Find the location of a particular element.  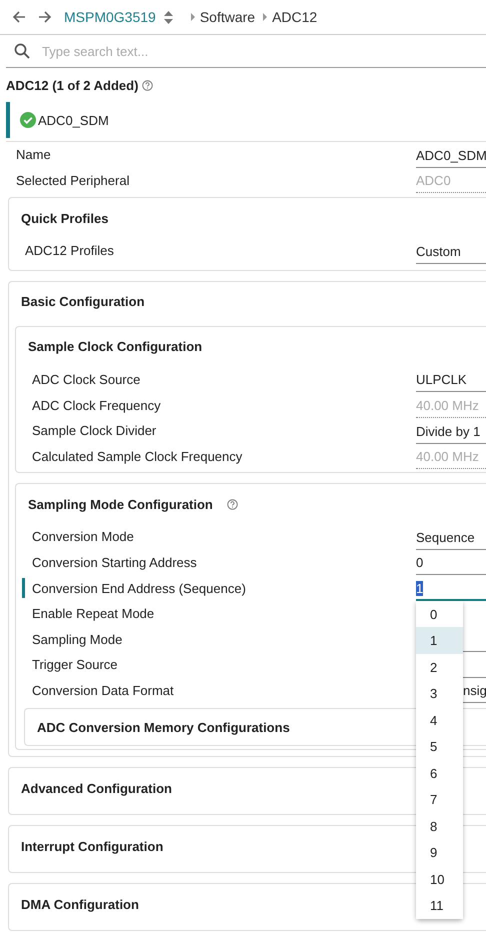

field-label: Trigger Source is located at coordinates (74, 664).